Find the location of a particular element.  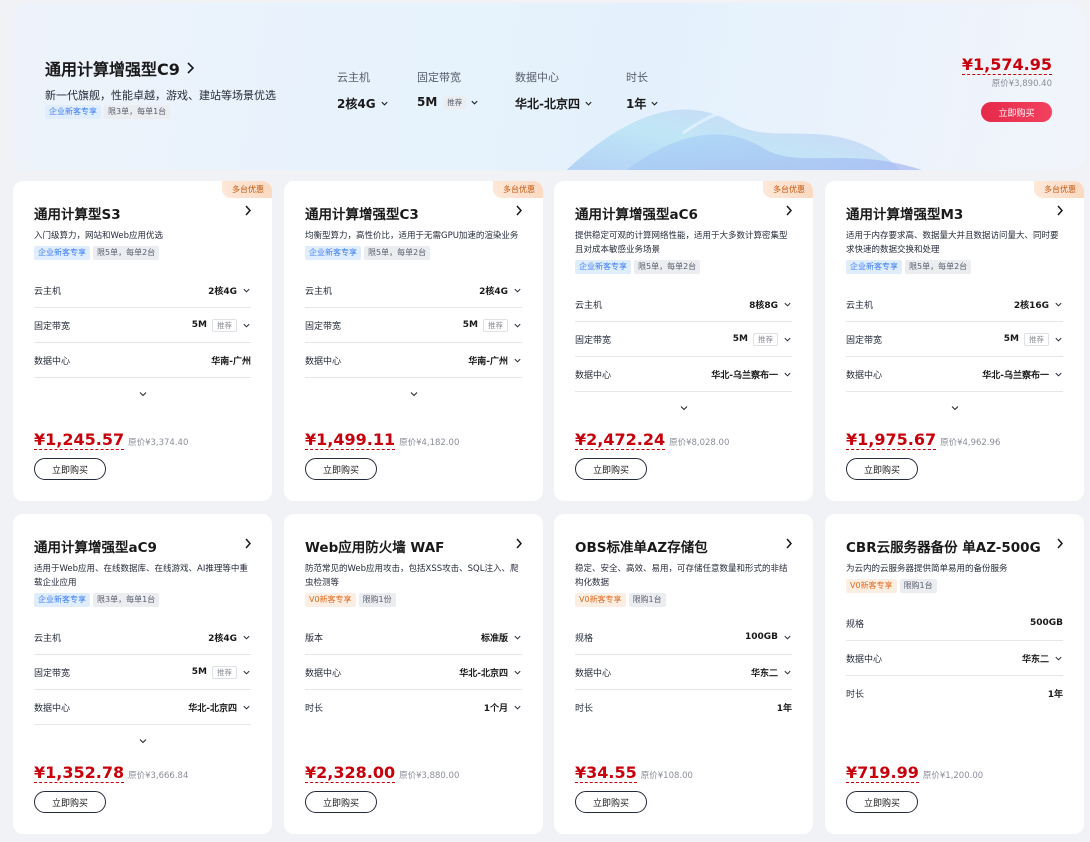

spec-value: 2核16G is located at coordinates (1038, 304).